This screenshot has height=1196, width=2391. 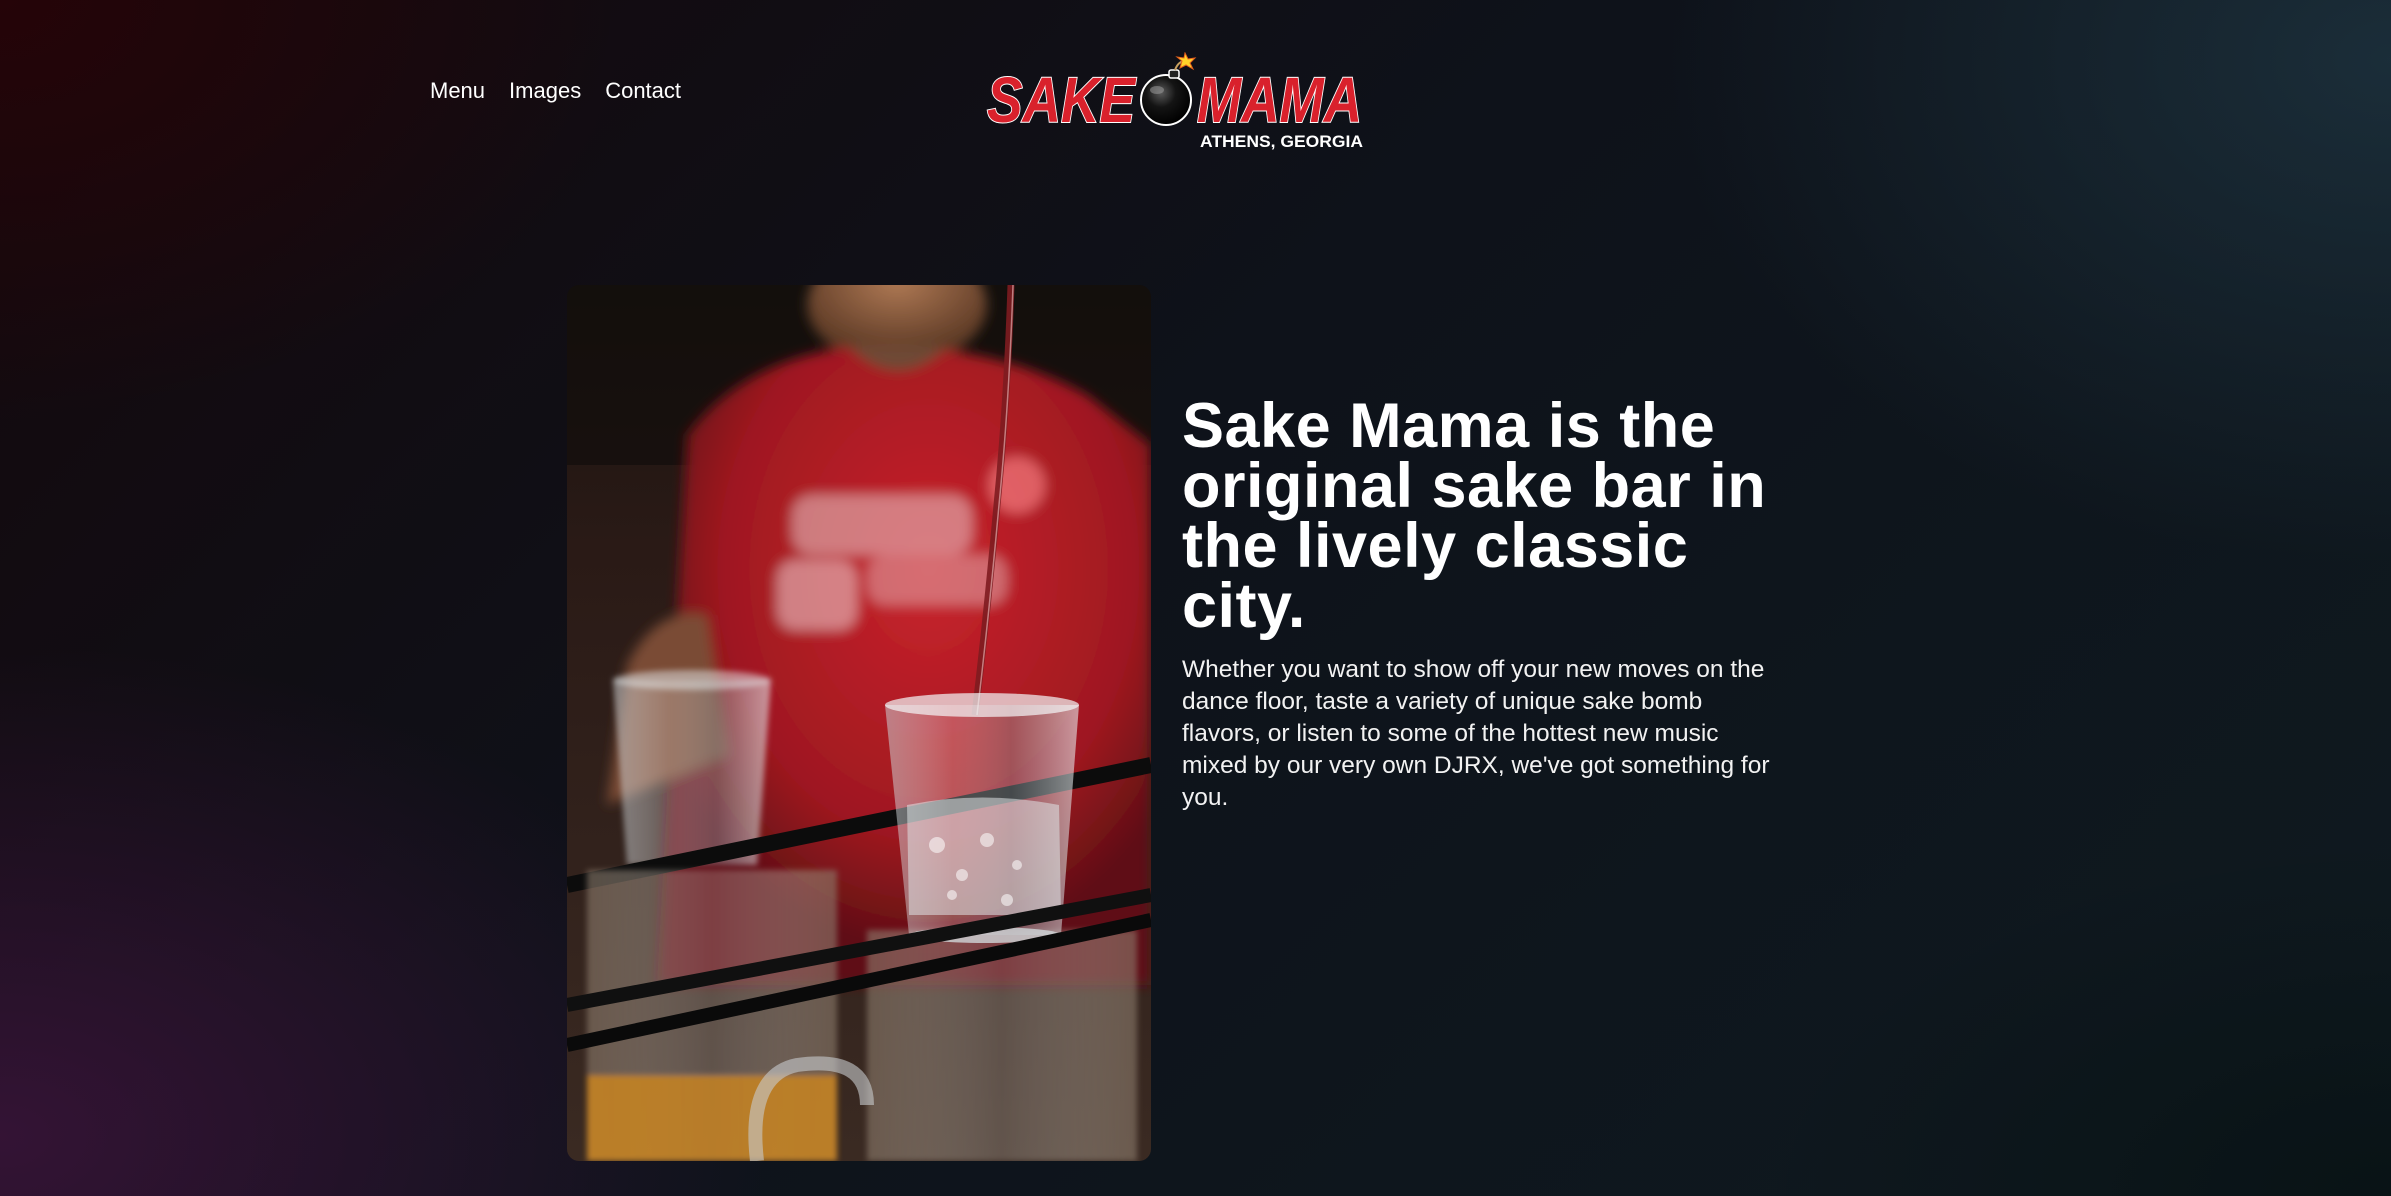 What do you see at coordinates (1279, 100) in the screenshot?
I see `logo-word-right: MAMA` at bounding box center [1279, 100].